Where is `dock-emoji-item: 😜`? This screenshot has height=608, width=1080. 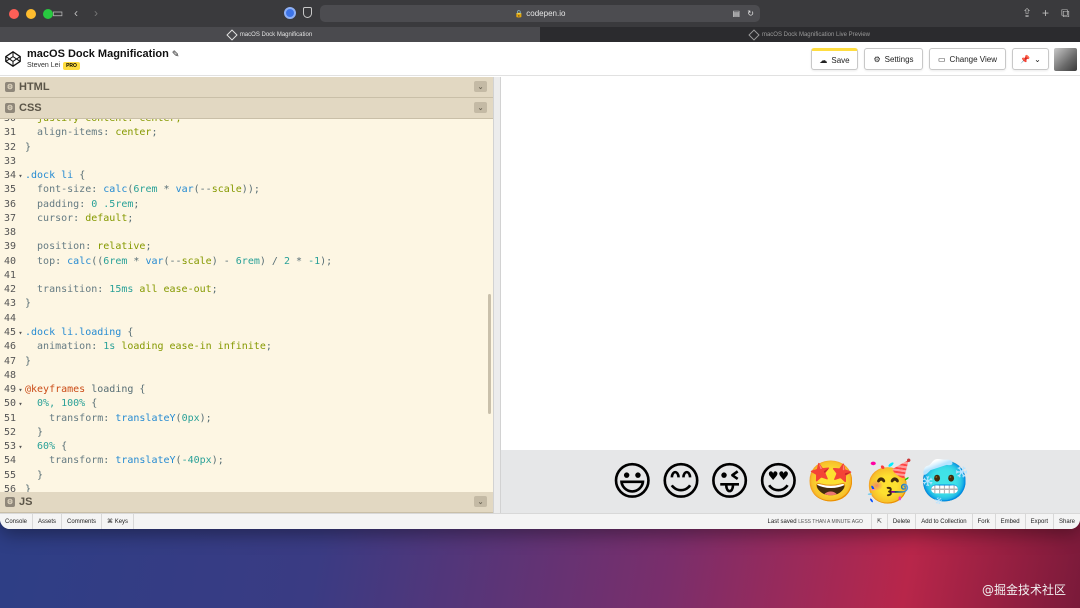
dock-emoji-item: 😜 is located at coordinates (730, 482).